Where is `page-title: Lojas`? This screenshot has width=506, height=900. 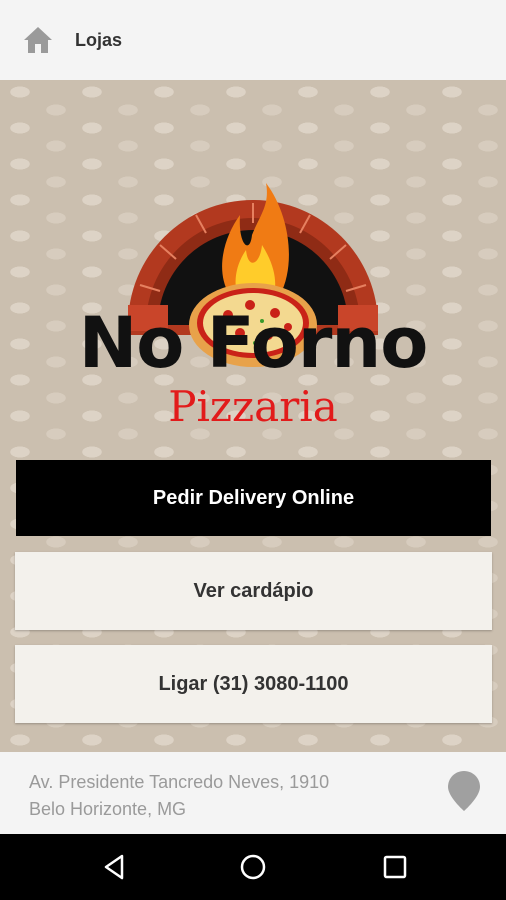
page-title: Lojas is located at coordinates (99, 40).